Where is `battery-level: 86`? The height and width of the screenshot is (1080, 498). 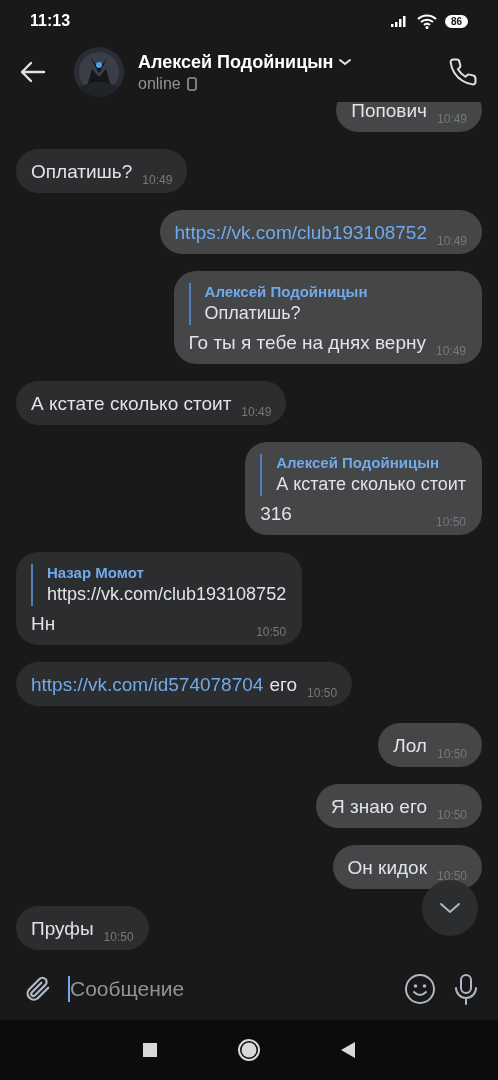
battery-level: 86 is located at coordinates (456, 21).